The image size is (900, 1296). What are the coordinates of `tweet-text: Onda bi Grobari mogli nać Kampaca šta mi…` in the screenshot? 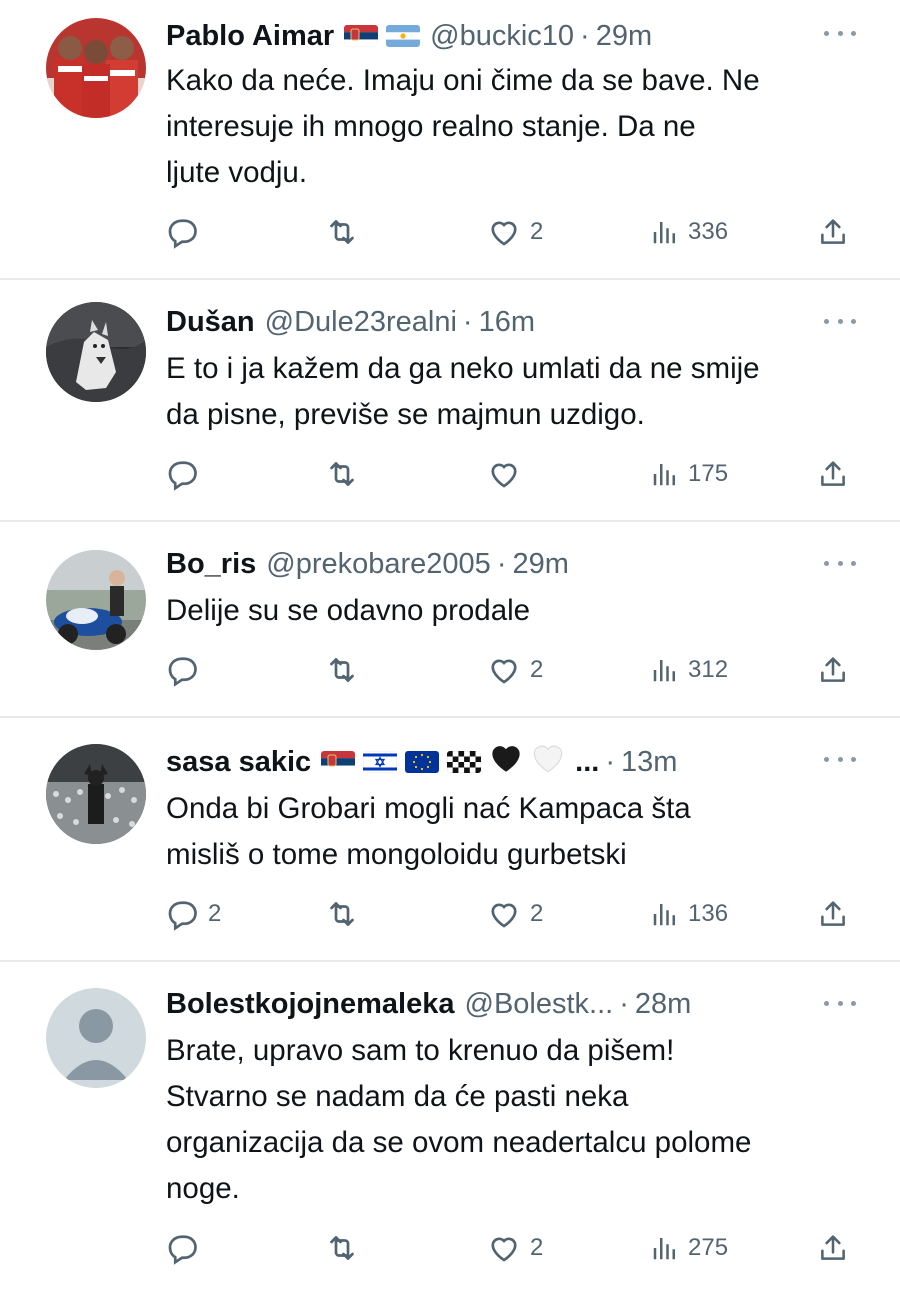 It's located at (428, 831).